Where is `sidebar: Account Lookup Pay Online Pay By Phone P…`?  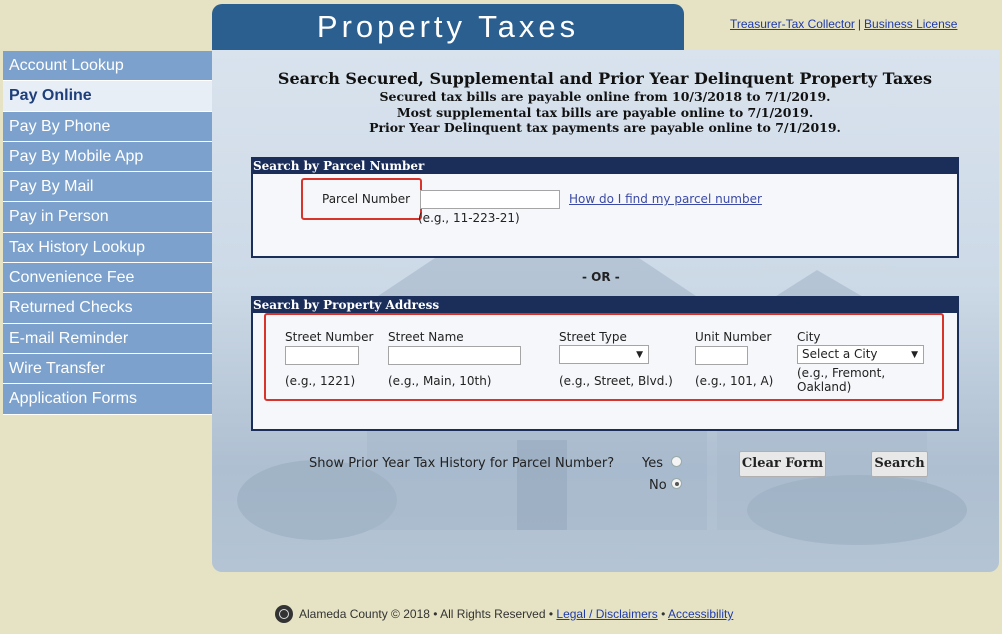
sidebar: Account Lookup Pay Online Pay By Phone P… is located at coordinates (107, 233).